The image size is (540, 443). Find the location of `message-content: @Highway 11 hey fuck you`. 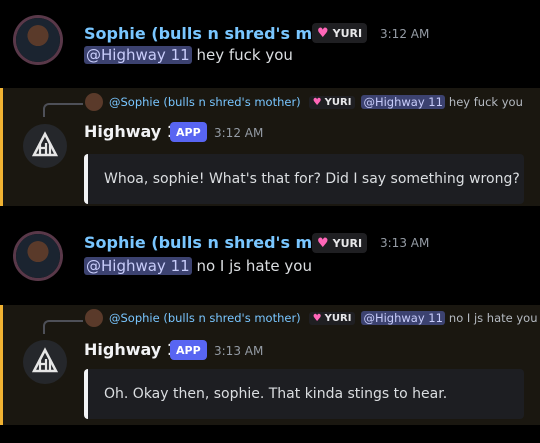

message-content: @Highway 11 hey fuck you is located at coordinates (188, 55).